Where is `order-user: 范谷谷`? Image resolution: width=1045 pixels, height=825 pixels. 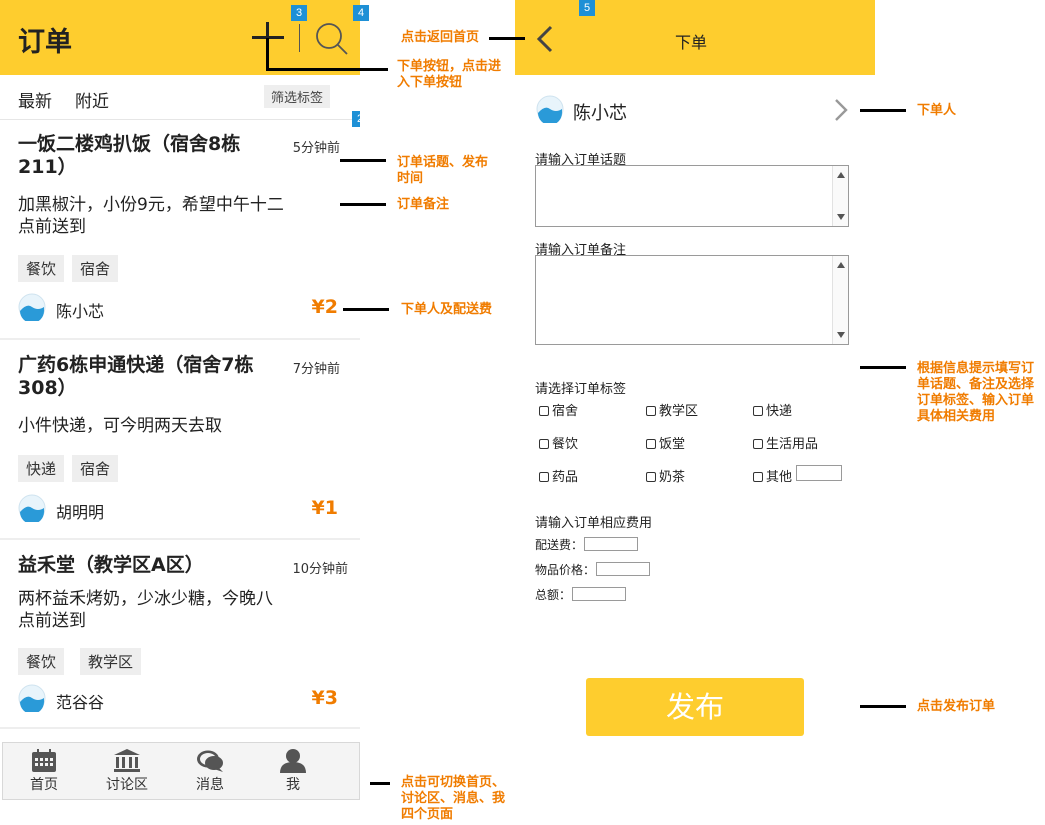
order-user: 范谷谷 is located at coordinates (80, 702).